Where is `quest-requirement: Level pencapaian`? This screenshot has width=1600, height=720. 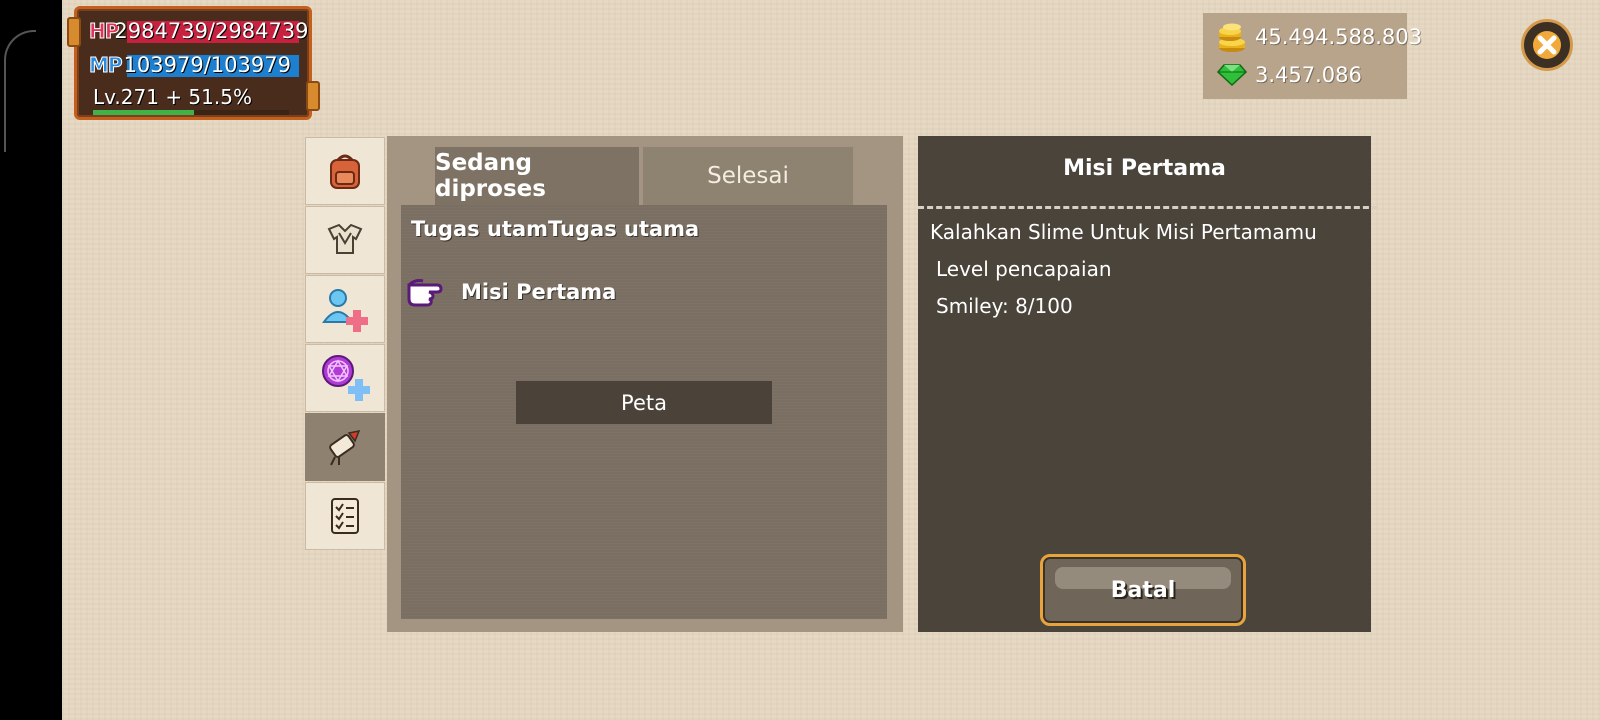 quest-requirement: Level pencapaian is located at coordinates (1024, 269).